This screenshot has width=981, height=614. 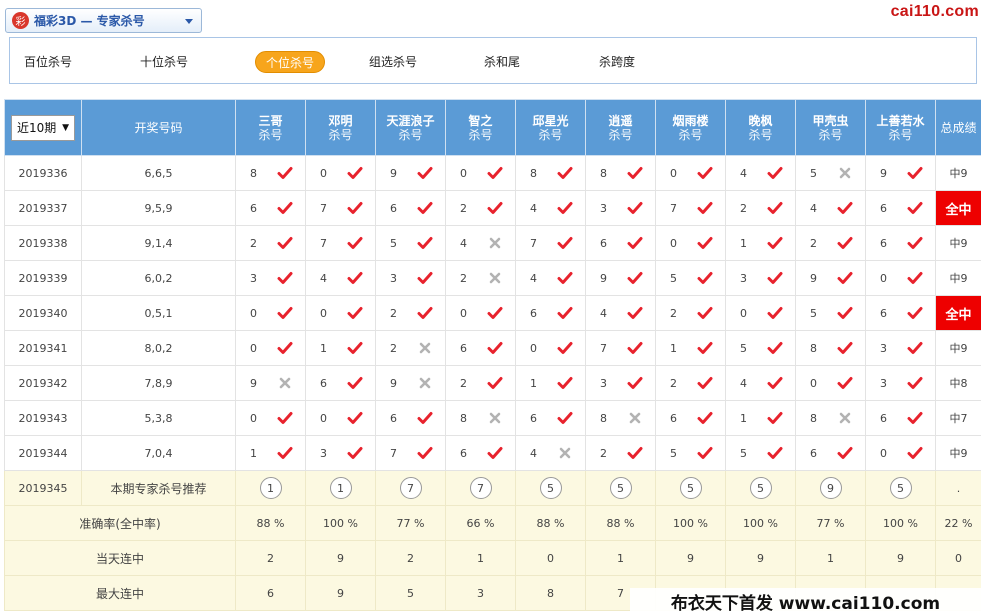 I want to click on lottery-title: 福彩3D — 专家杀号, so click(x=89, y=21).